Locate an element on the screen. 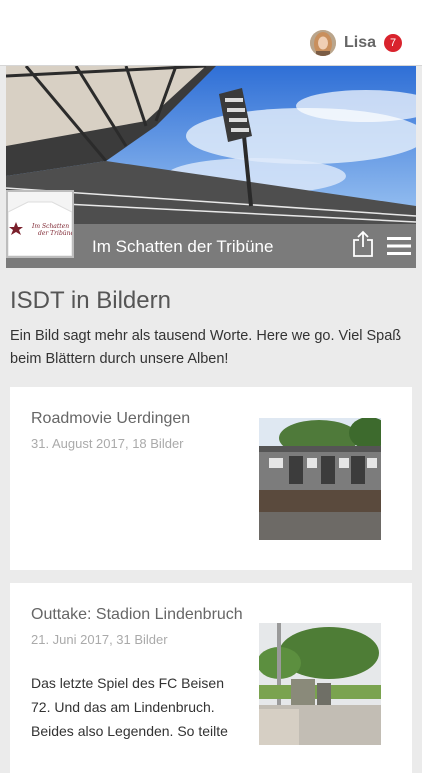  user-menu: Lisa 7 is located at coordinates (355, 43).